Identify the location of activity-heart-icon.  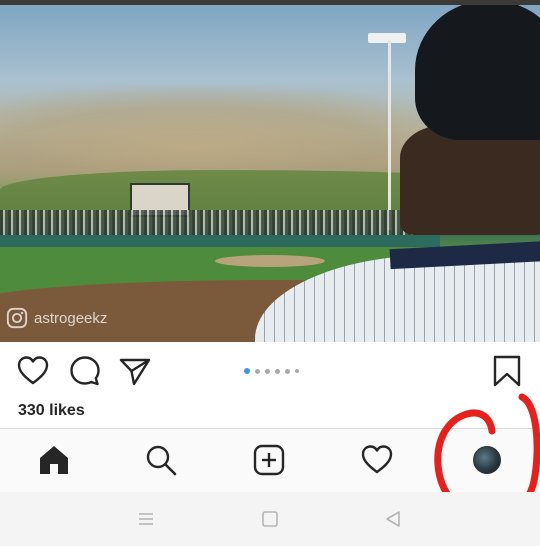
(377, 460).